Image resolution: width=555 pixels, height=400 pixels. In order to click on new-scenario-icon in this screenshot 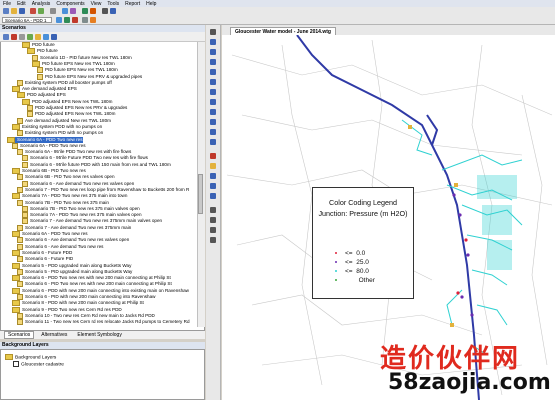, I will do `click(6, 36)`.